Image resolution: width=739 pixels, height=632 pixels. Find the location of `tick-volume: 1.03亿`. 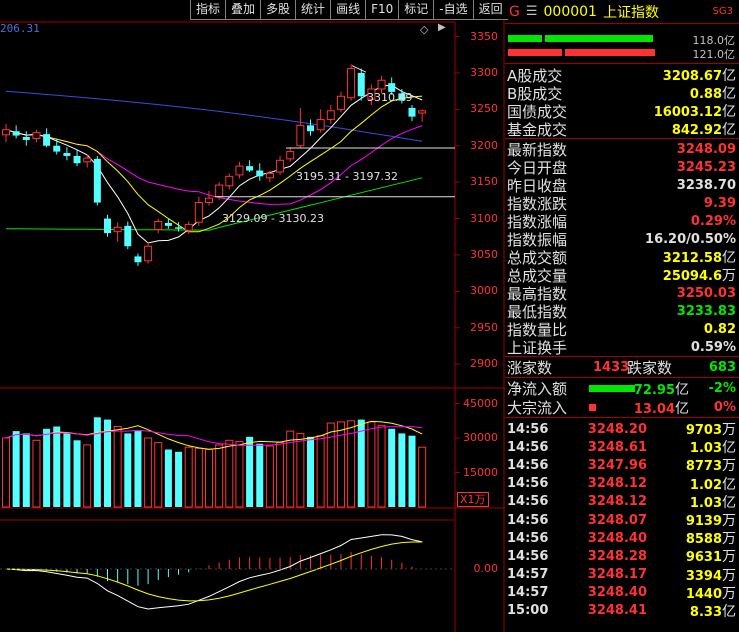

tick-volume: 1.03亿 is located at coordinates (712, 448).